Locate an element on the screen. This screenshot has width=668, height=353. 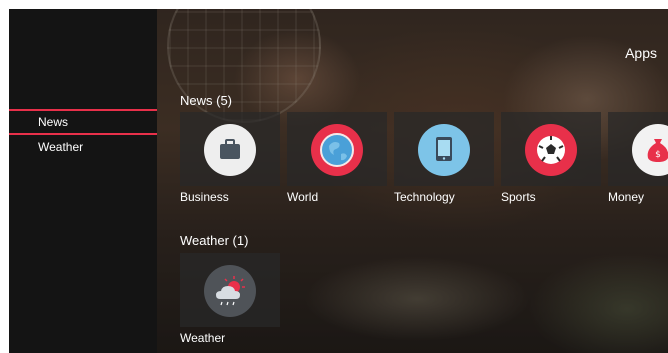
sidebar-item-news: News is located at coordinates (83, 122).